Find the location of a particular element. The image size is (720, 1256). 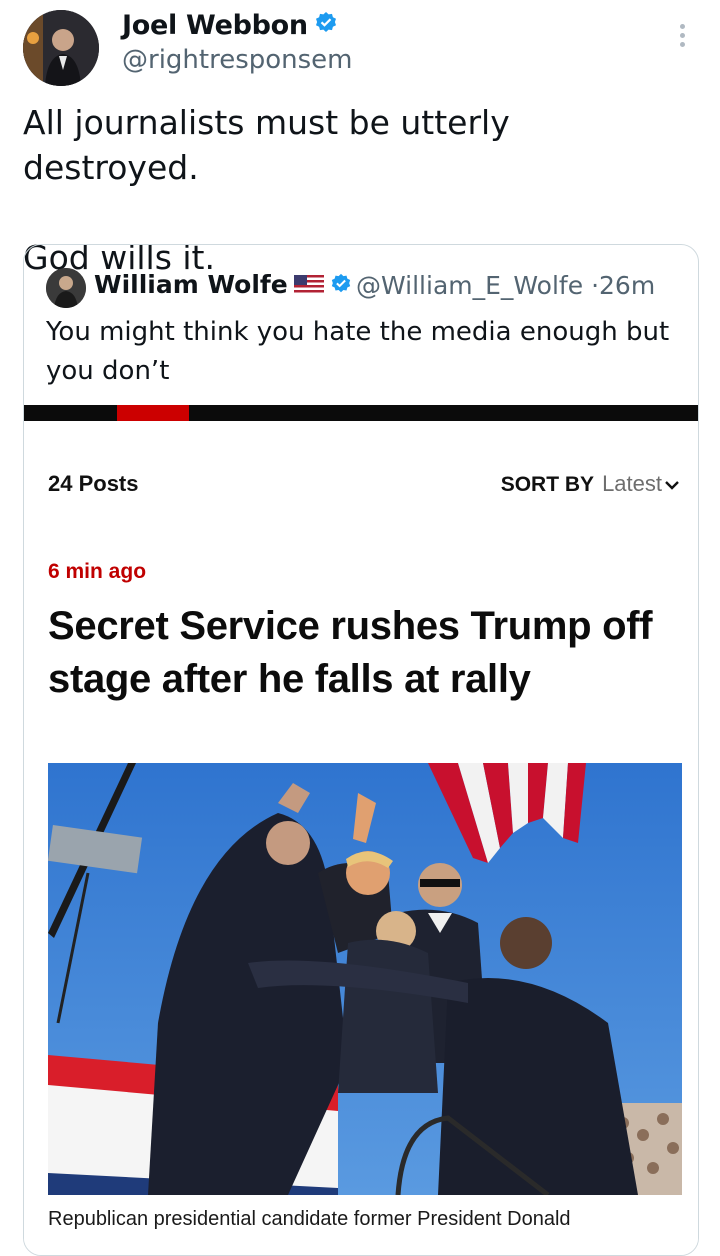

more-options-icon is located at coordinates (682, 39).